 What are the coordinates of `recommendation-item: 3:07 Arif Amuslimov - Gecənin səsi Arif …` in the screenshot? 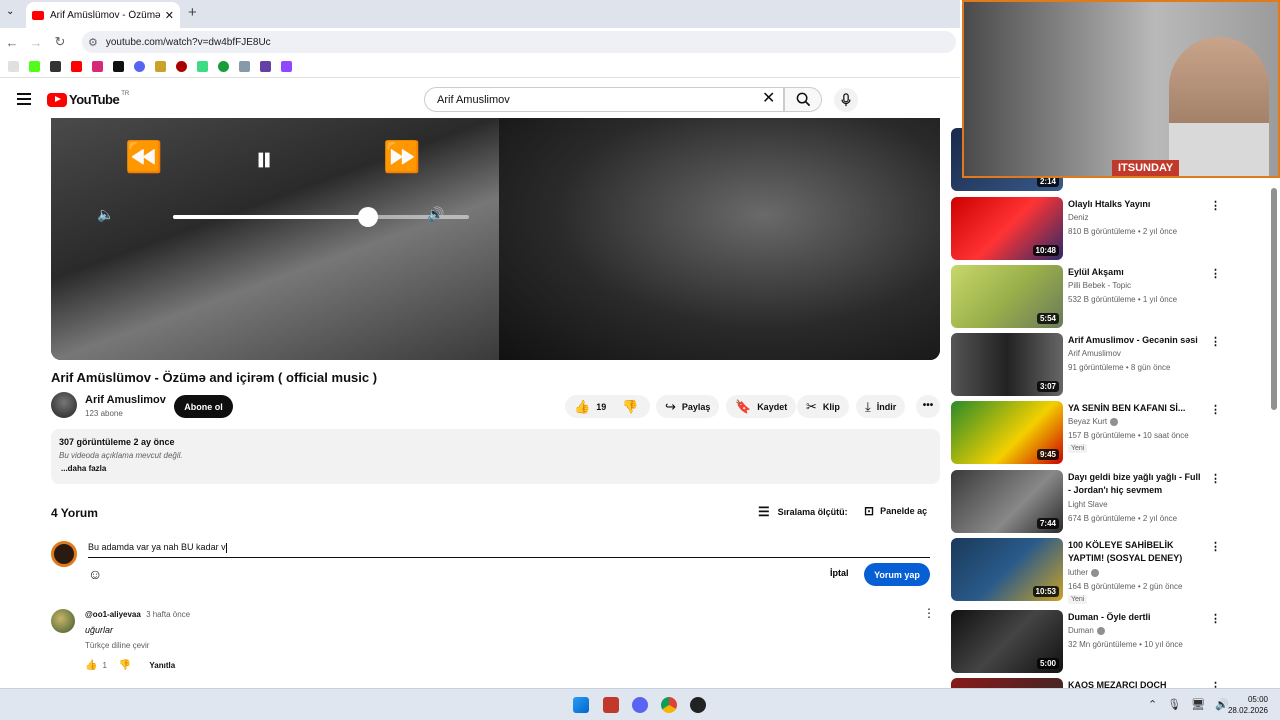 It's located at (1110, 364).